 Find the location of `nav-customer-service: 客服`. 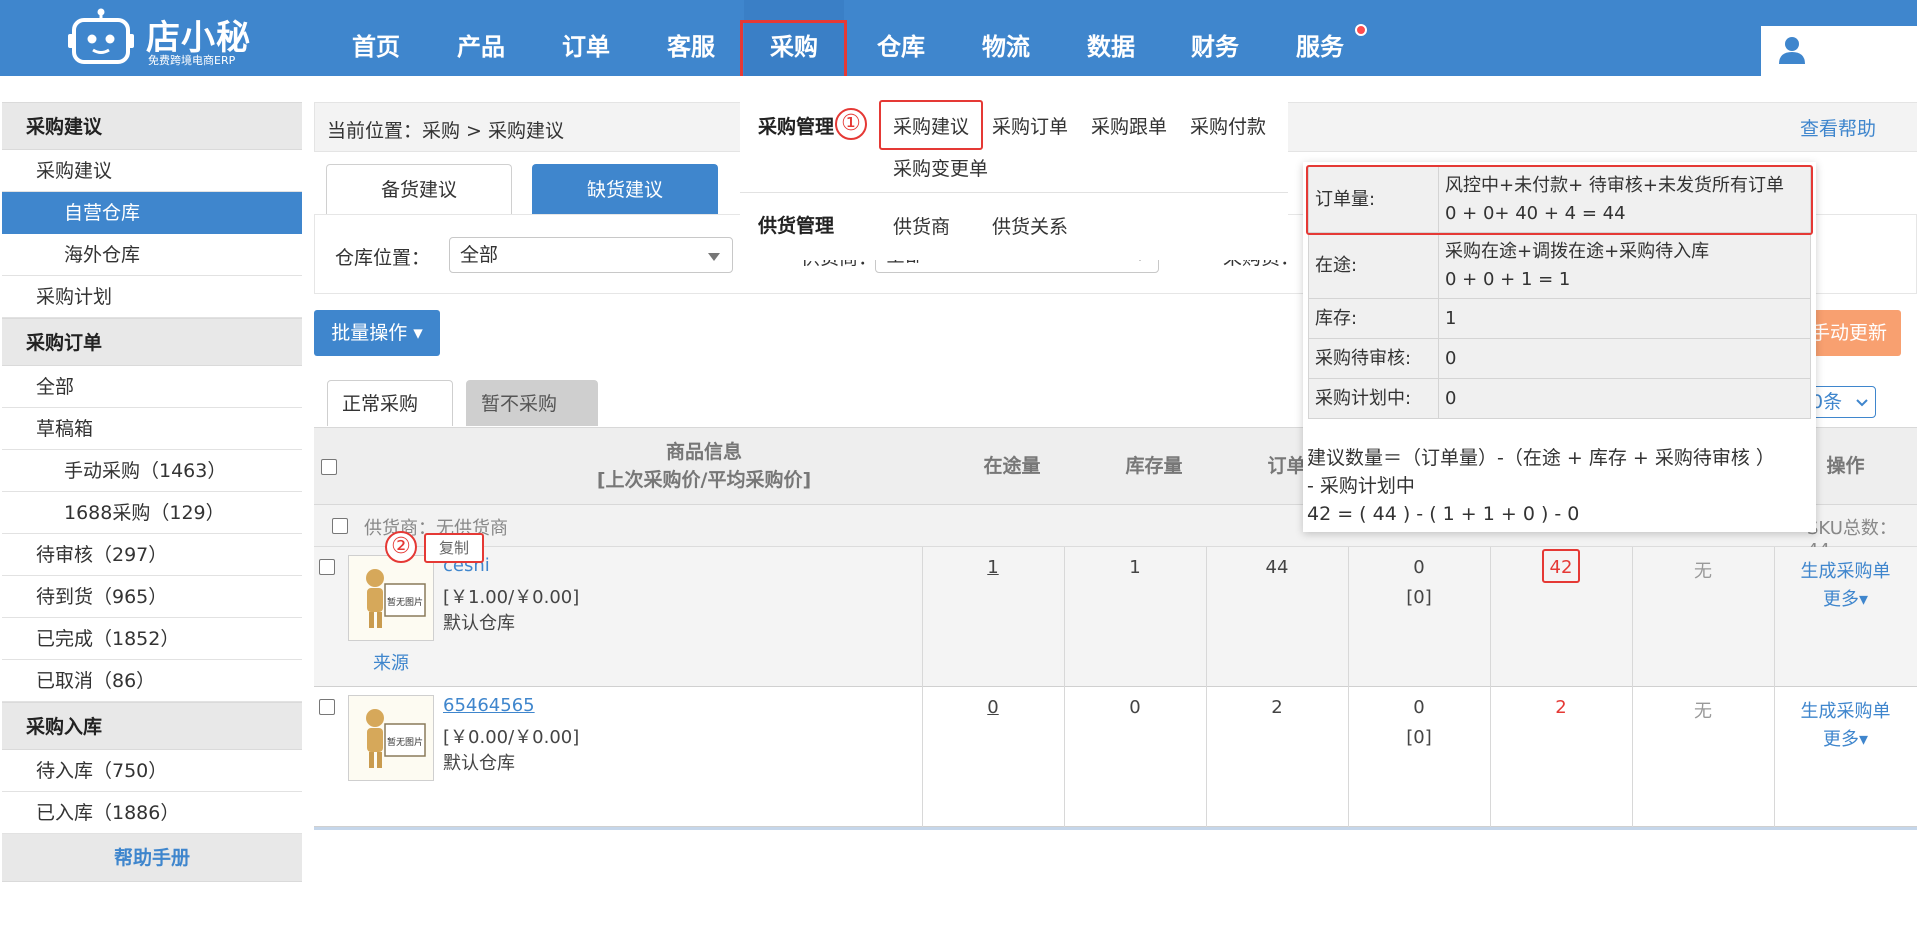

nav-customer-service: 客服 is located at coordinates (691, 38).